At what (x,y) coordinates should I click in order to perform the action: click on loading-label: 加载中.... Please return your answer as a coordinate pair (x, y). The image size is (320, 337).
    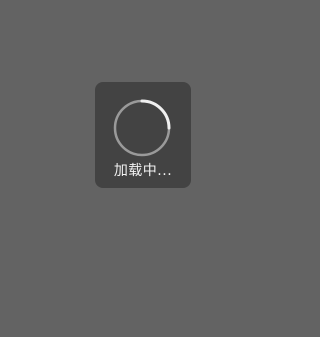
    Looking at the image, I should click on (143, 171).